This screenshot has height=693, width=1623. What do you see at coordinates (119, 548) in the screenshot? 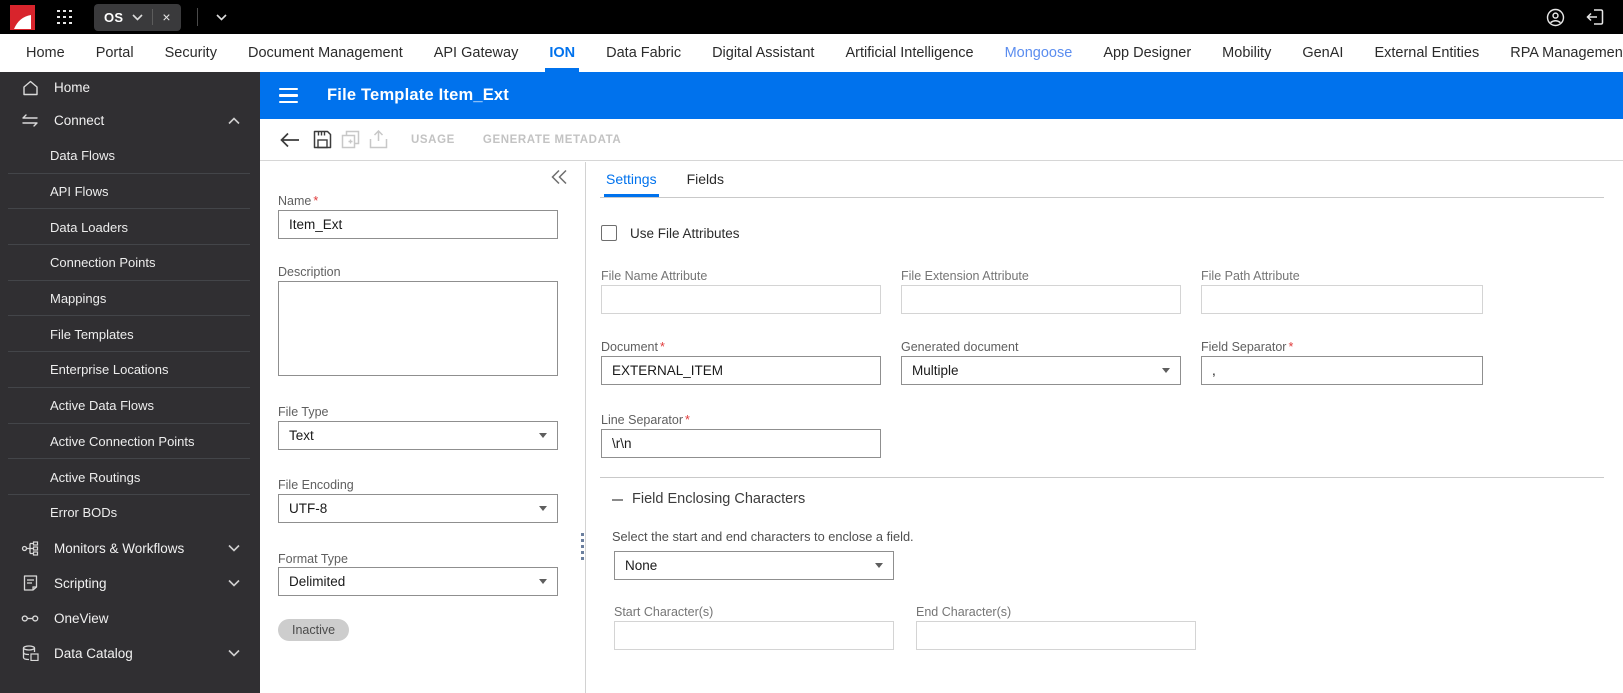
I see `sidebar-item-label: Monitors & Workflows` at bounding box center [119, 548].